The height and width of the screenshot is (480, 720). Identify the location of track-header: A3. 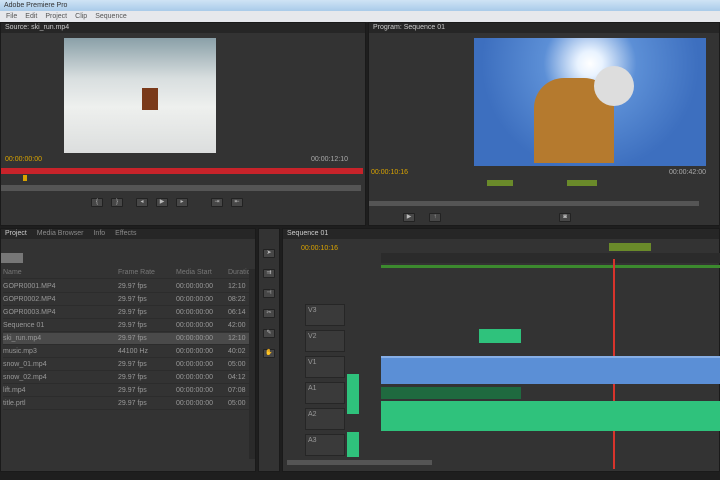
(325, 445).